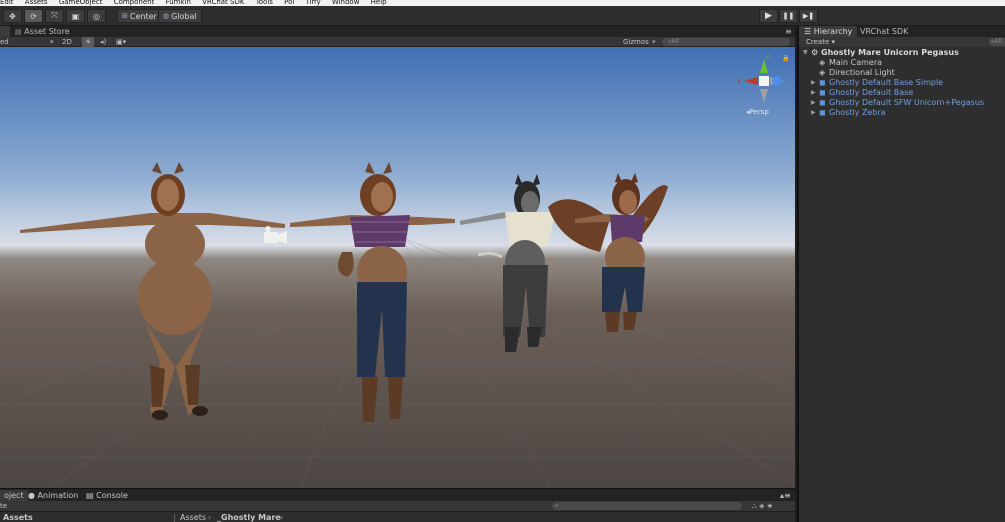 The height and width of the screenshot is (522, 1005). Describe the element at coordinates (313, 3) in the screenshot. I see `menu-tiffy: Tiffy` at that location.